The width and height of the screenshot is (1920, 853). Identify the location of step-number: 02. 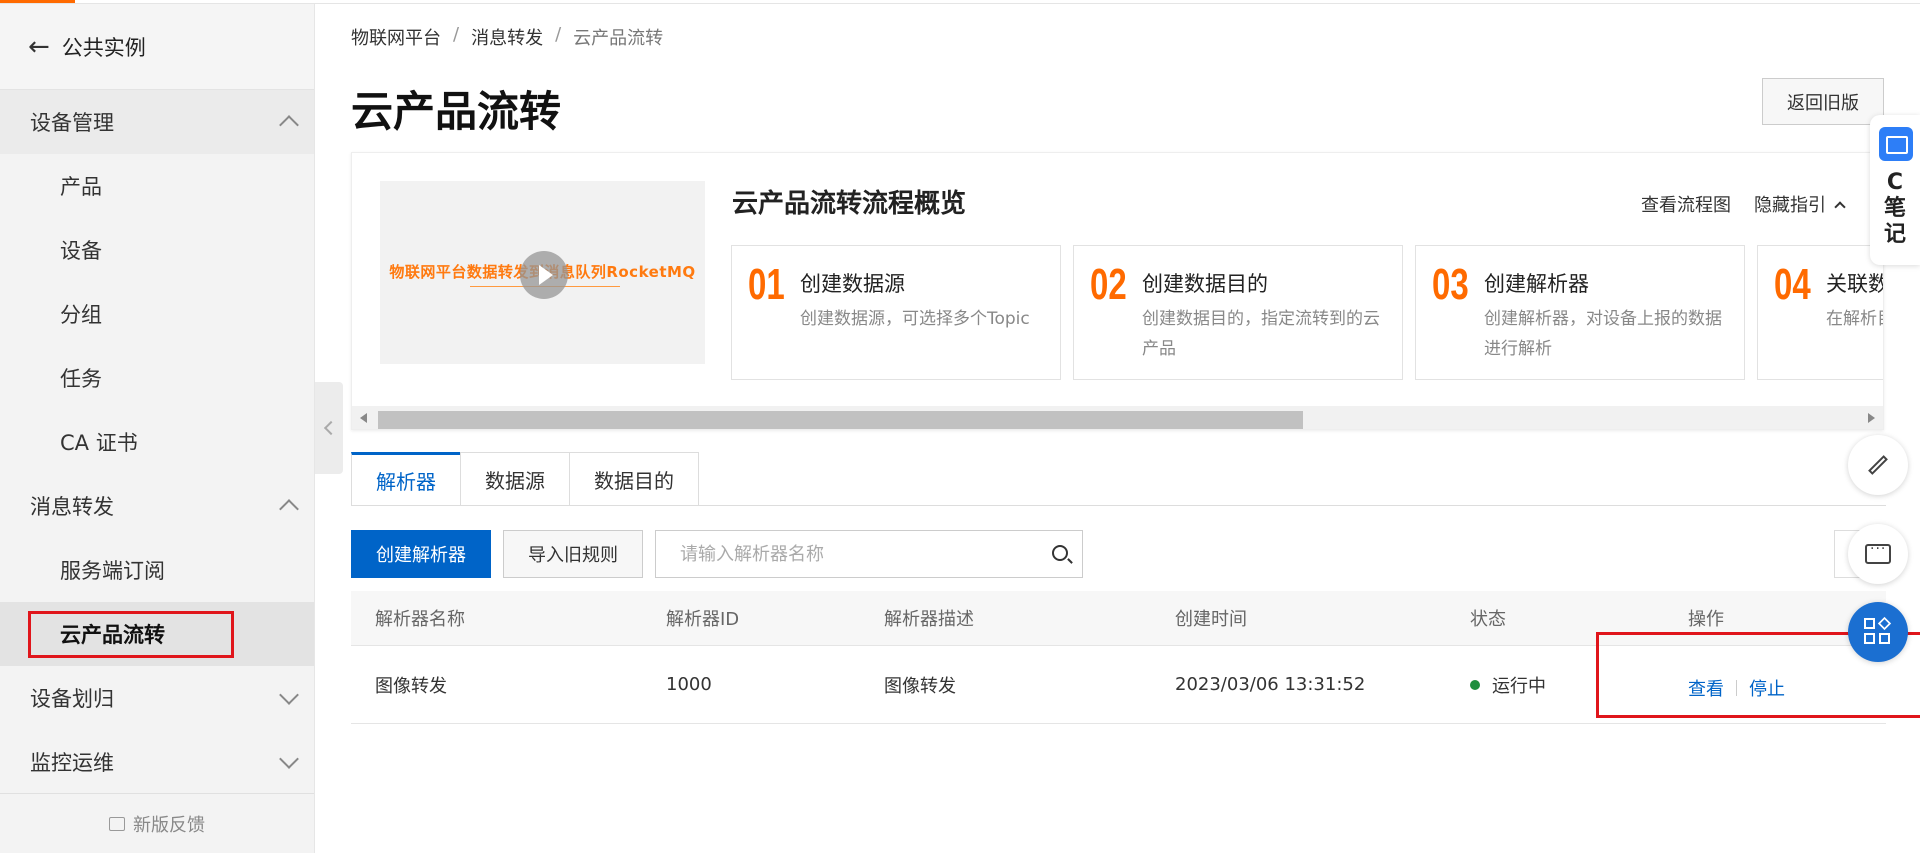
(1108, 284).